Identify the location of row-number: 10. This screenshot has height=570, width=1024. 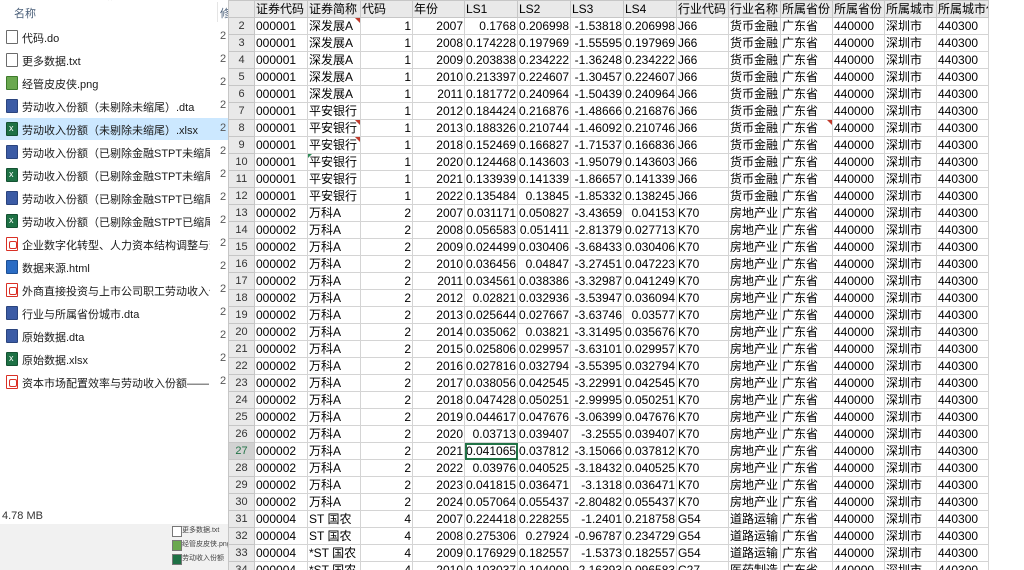
(241, 162).